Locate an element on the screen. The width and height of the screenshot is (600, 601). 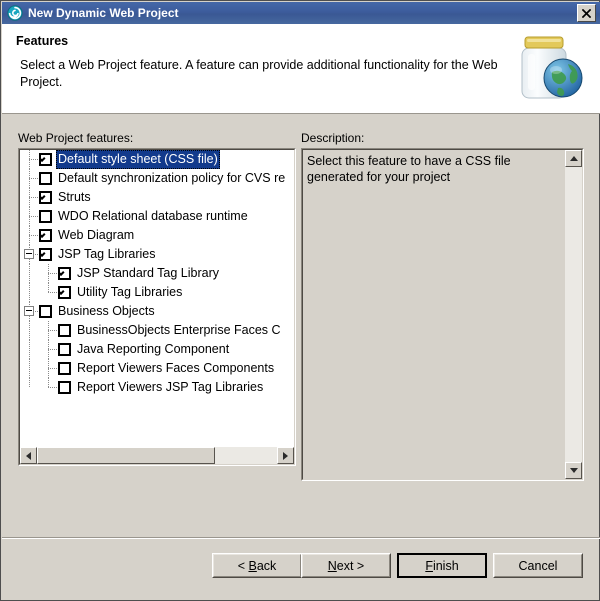
button-row: < Back Next > Finish Cancel is located at coordinates (300, 567).